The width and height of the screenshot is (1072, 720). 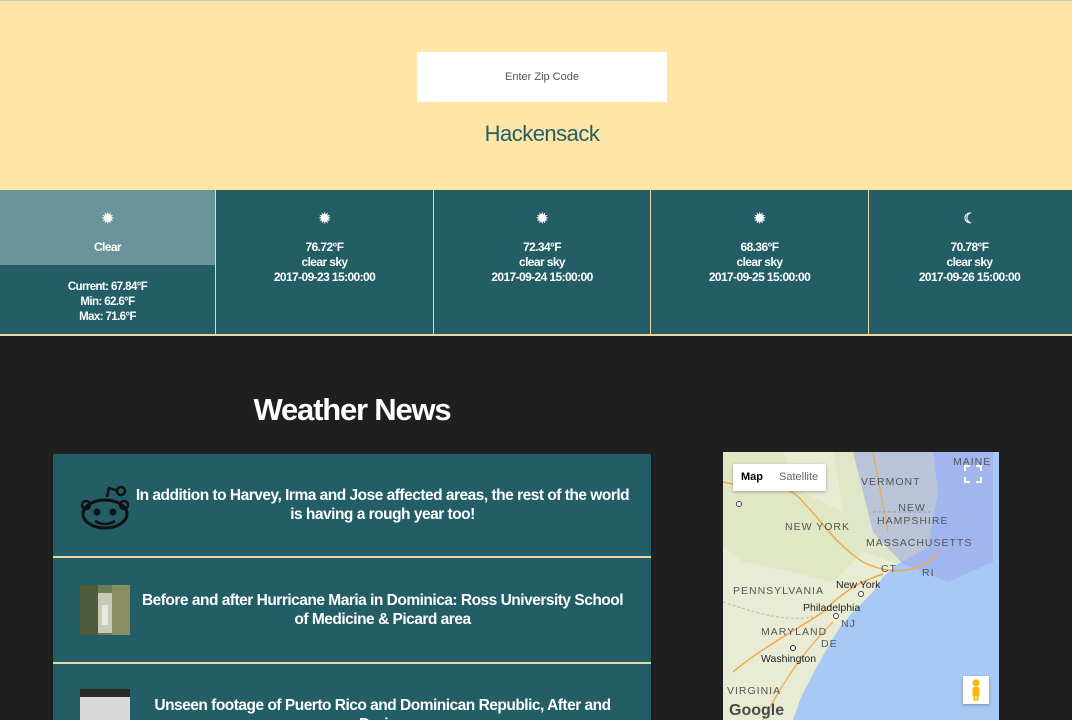 What do you see at coordinates (919, 543) in the screenshot?
I see `map-label-massachusetts: MASSACHUSETTS` at bounding box center [919, 543].